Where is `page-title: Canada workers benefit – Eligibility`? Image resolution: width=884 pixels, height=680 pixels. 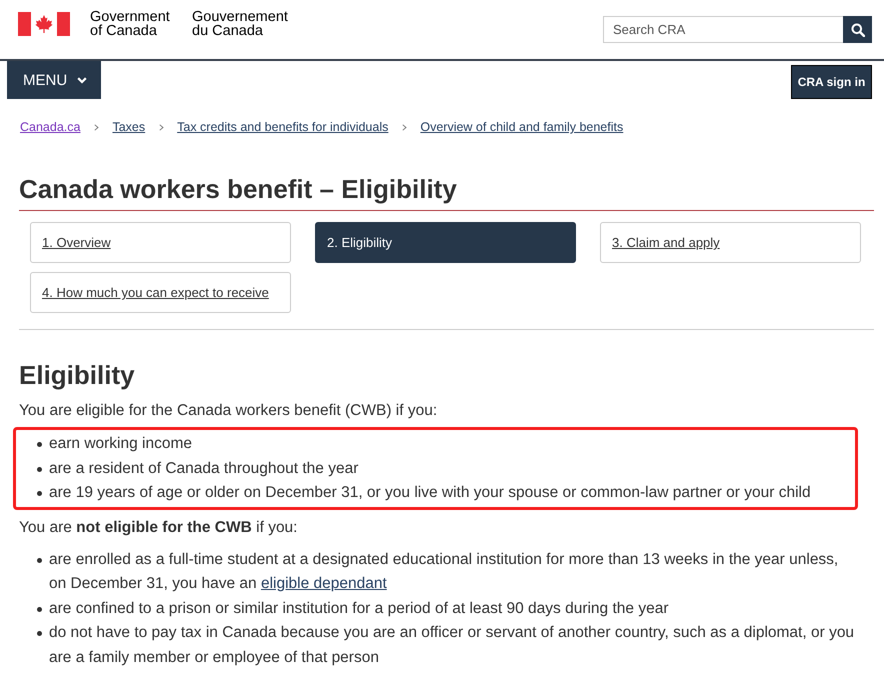
page-title: Canada workers benefit – Eligibility is located at coordinates (446, 192).